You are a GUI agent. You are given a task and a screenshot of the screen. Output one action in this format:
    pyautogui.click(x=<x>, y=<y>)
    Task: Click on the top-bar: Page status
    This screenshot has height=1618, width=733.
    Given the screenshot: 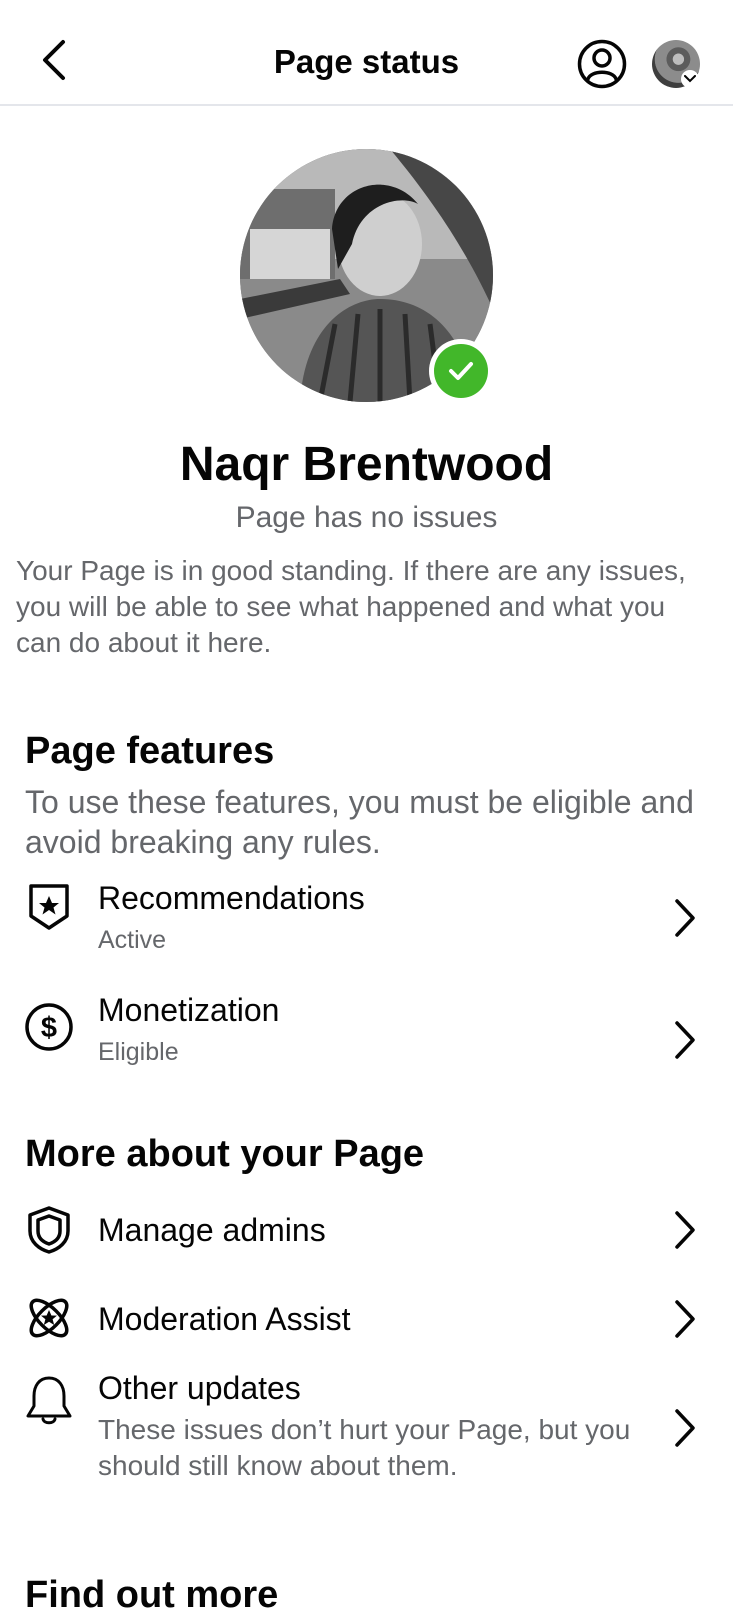 What is the action you would take?
    pyautogui.click(x=366, y=53)
    